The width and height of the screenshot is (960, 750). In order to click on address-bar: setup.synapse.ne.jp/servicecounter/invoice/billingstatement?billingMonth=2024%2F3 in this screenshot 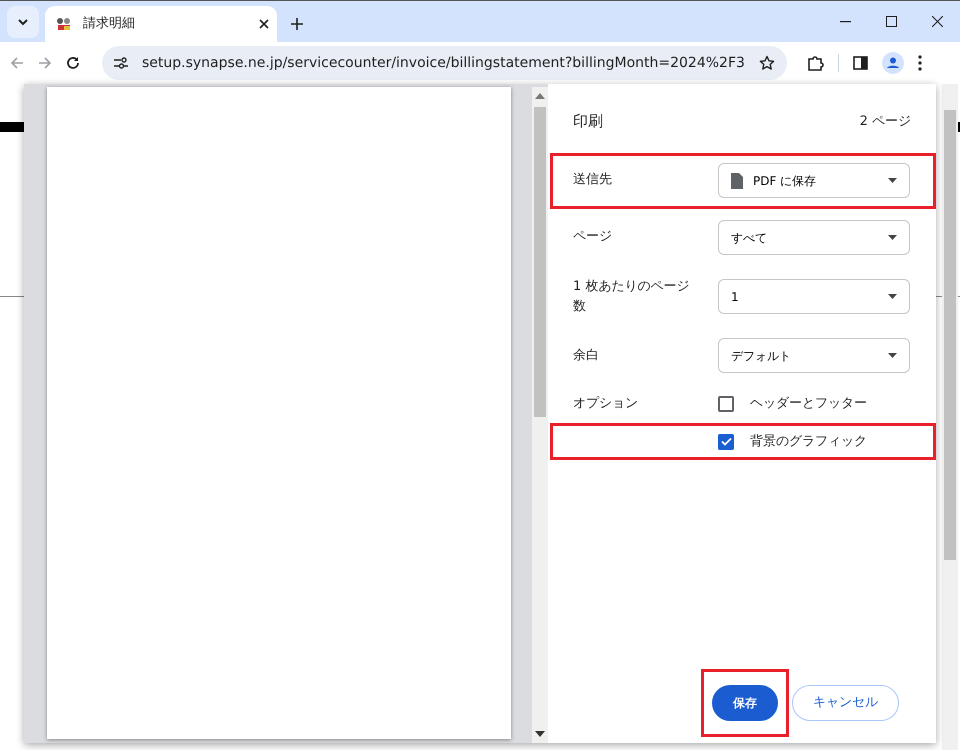, I will do `click(444, 63)`.